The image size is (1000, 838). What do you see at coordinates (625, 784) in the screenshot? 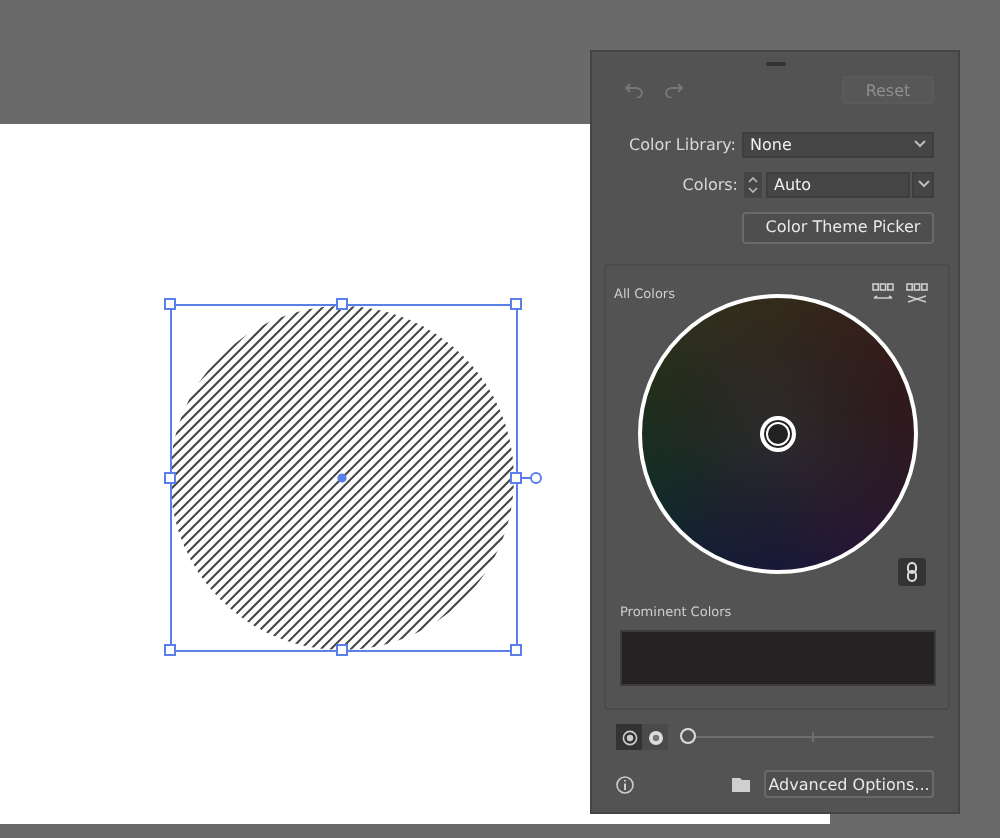
I see `info-icon` at bounding box center [625, 784].